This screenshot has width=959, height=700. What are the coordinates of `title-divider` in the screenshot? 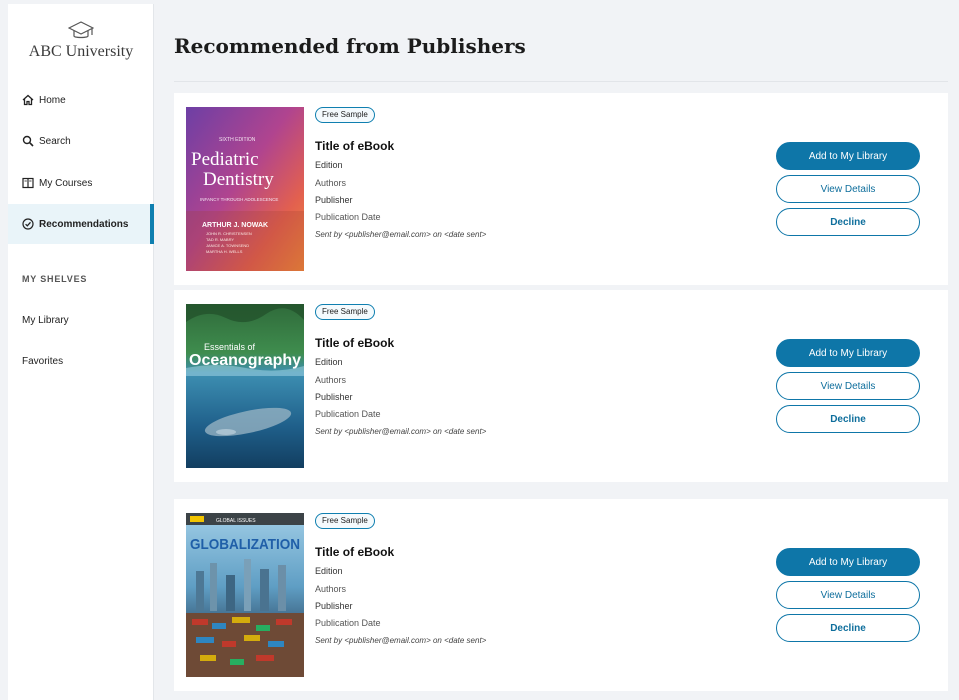 It's located at (561, 81).